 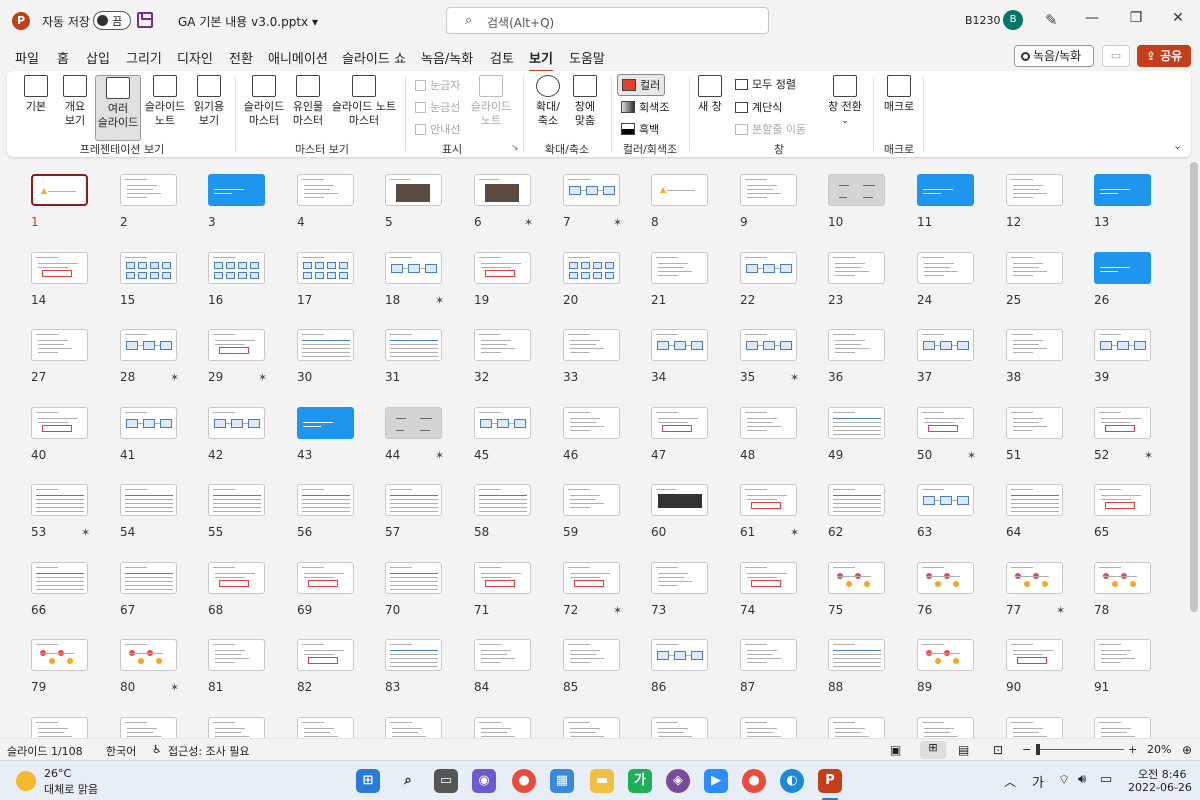 What do you see at coordinates (640, 781) in the screenshot?
I see `ime-app-icon: 가` at bounding box center [640, 781].